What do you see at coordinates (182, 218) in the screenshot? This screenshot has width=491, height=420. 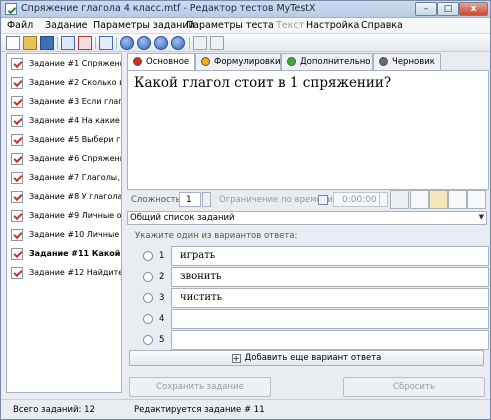 I see `task-list-select-value: Общий список заданий` at bounding box center [182, 218].